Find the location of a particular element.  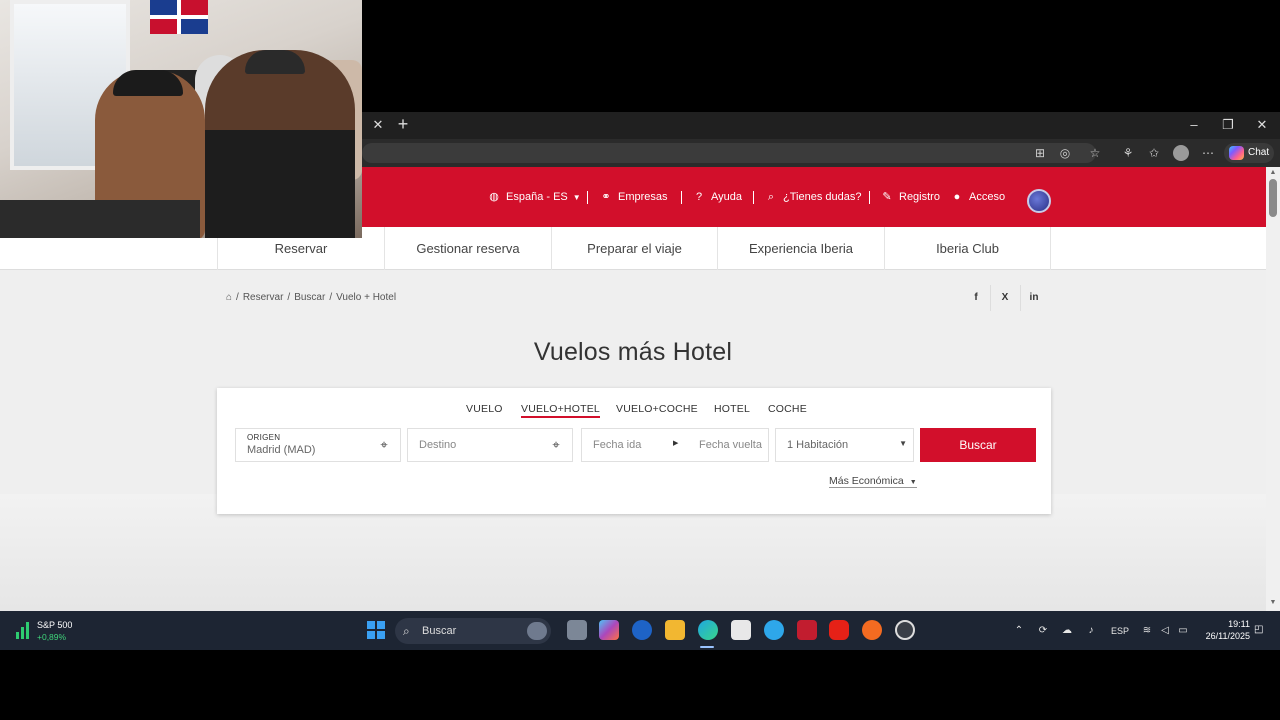

youtube-icon is located at coordinates (839, 630).